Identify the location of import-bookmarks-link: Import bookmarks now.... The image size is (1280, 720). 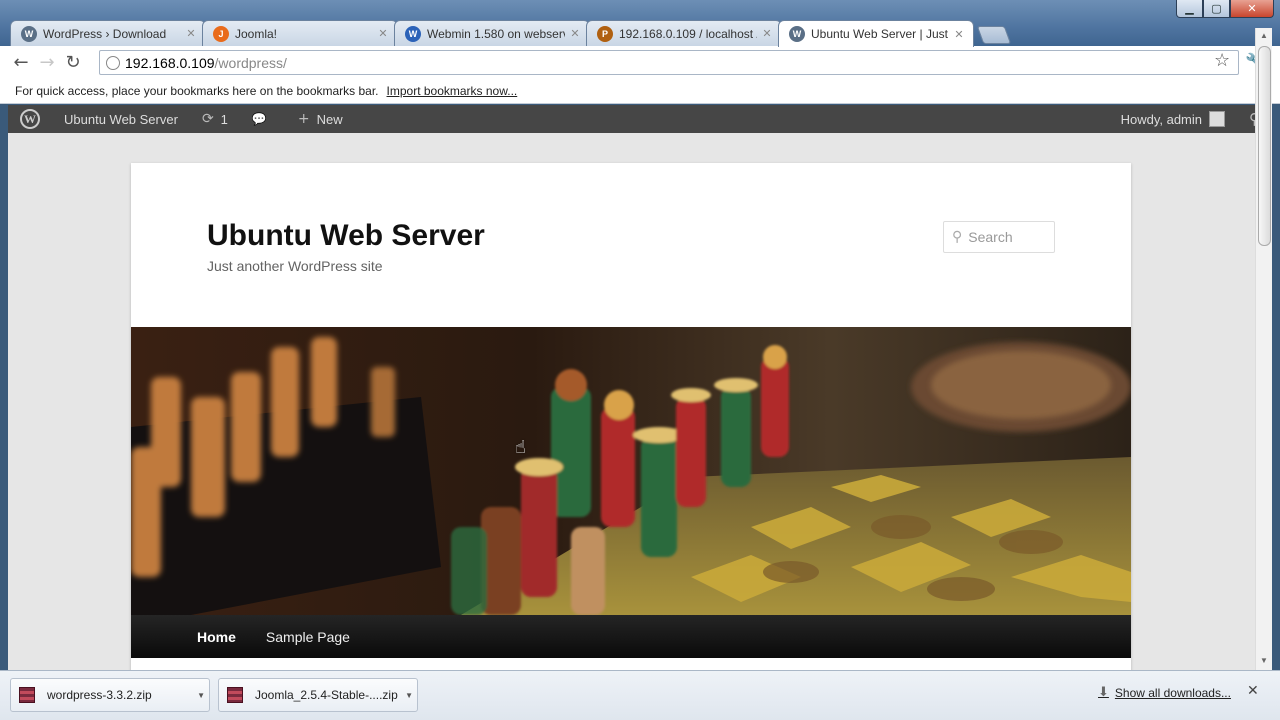
(452, 91).